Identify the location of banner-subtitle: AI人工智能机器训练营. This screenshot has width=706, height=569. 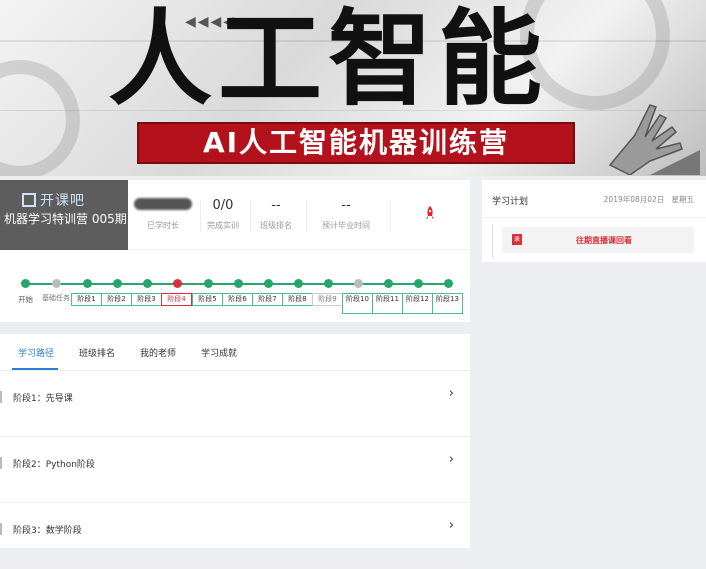
(356, 143).